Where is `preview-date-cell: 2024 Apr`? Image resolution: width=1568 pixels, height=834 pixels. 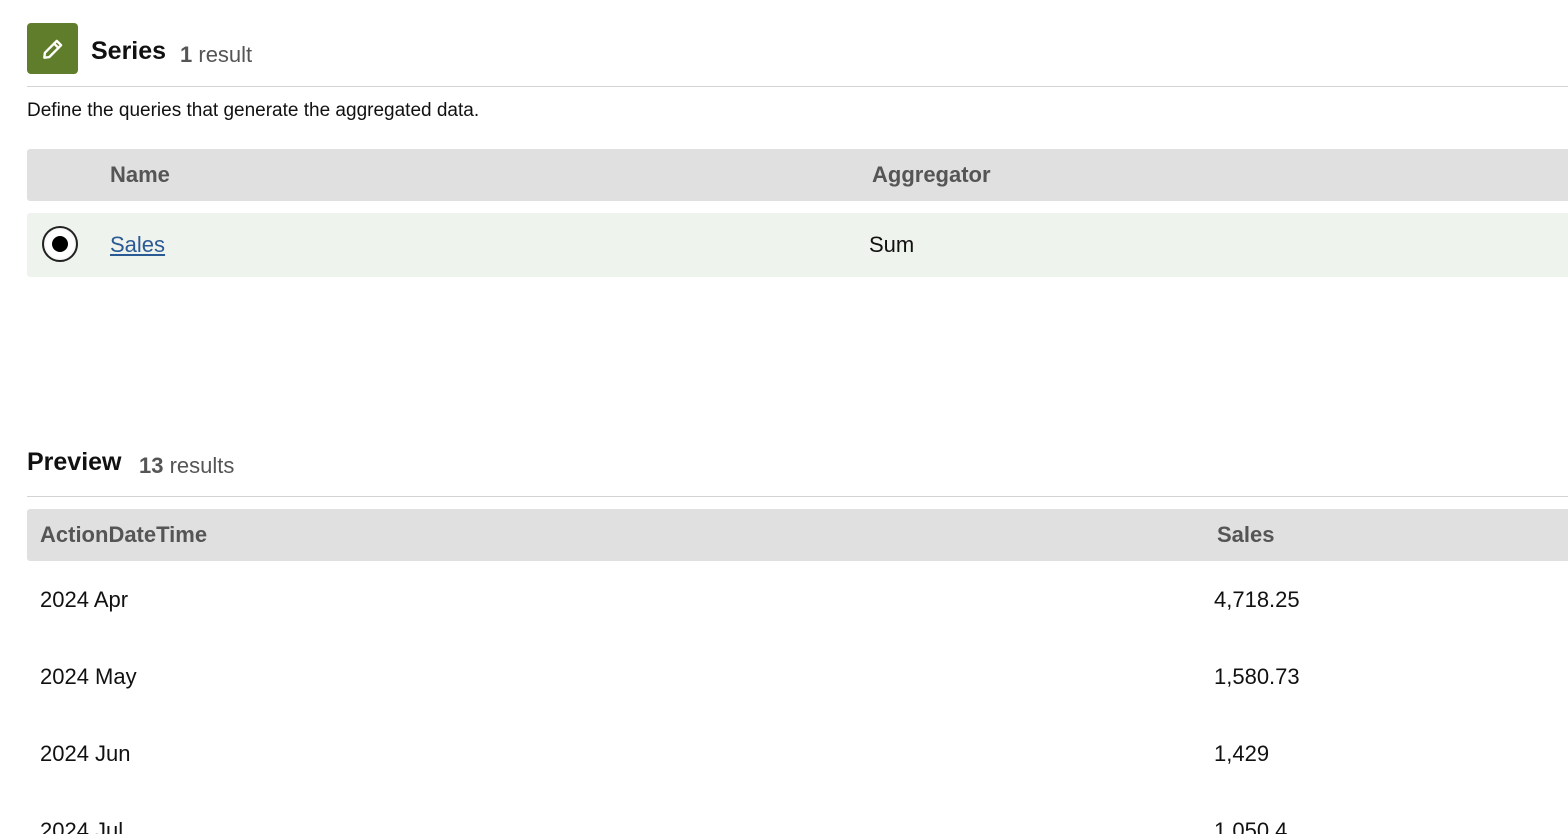 preview-date-cell: 2024 Apr is located at coordinates (84, 599).